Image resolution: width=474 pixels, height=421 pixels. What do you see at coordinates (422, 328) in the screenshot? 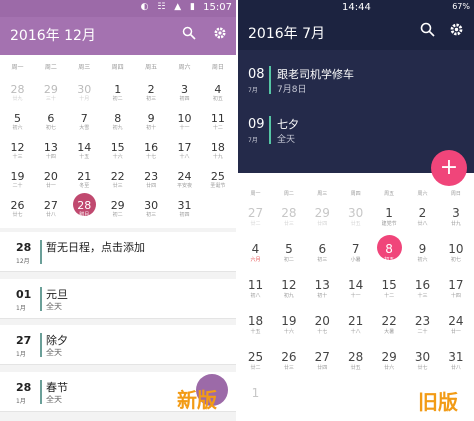
I see `day-cell: 23 二十` at bounding box center [422, 328].